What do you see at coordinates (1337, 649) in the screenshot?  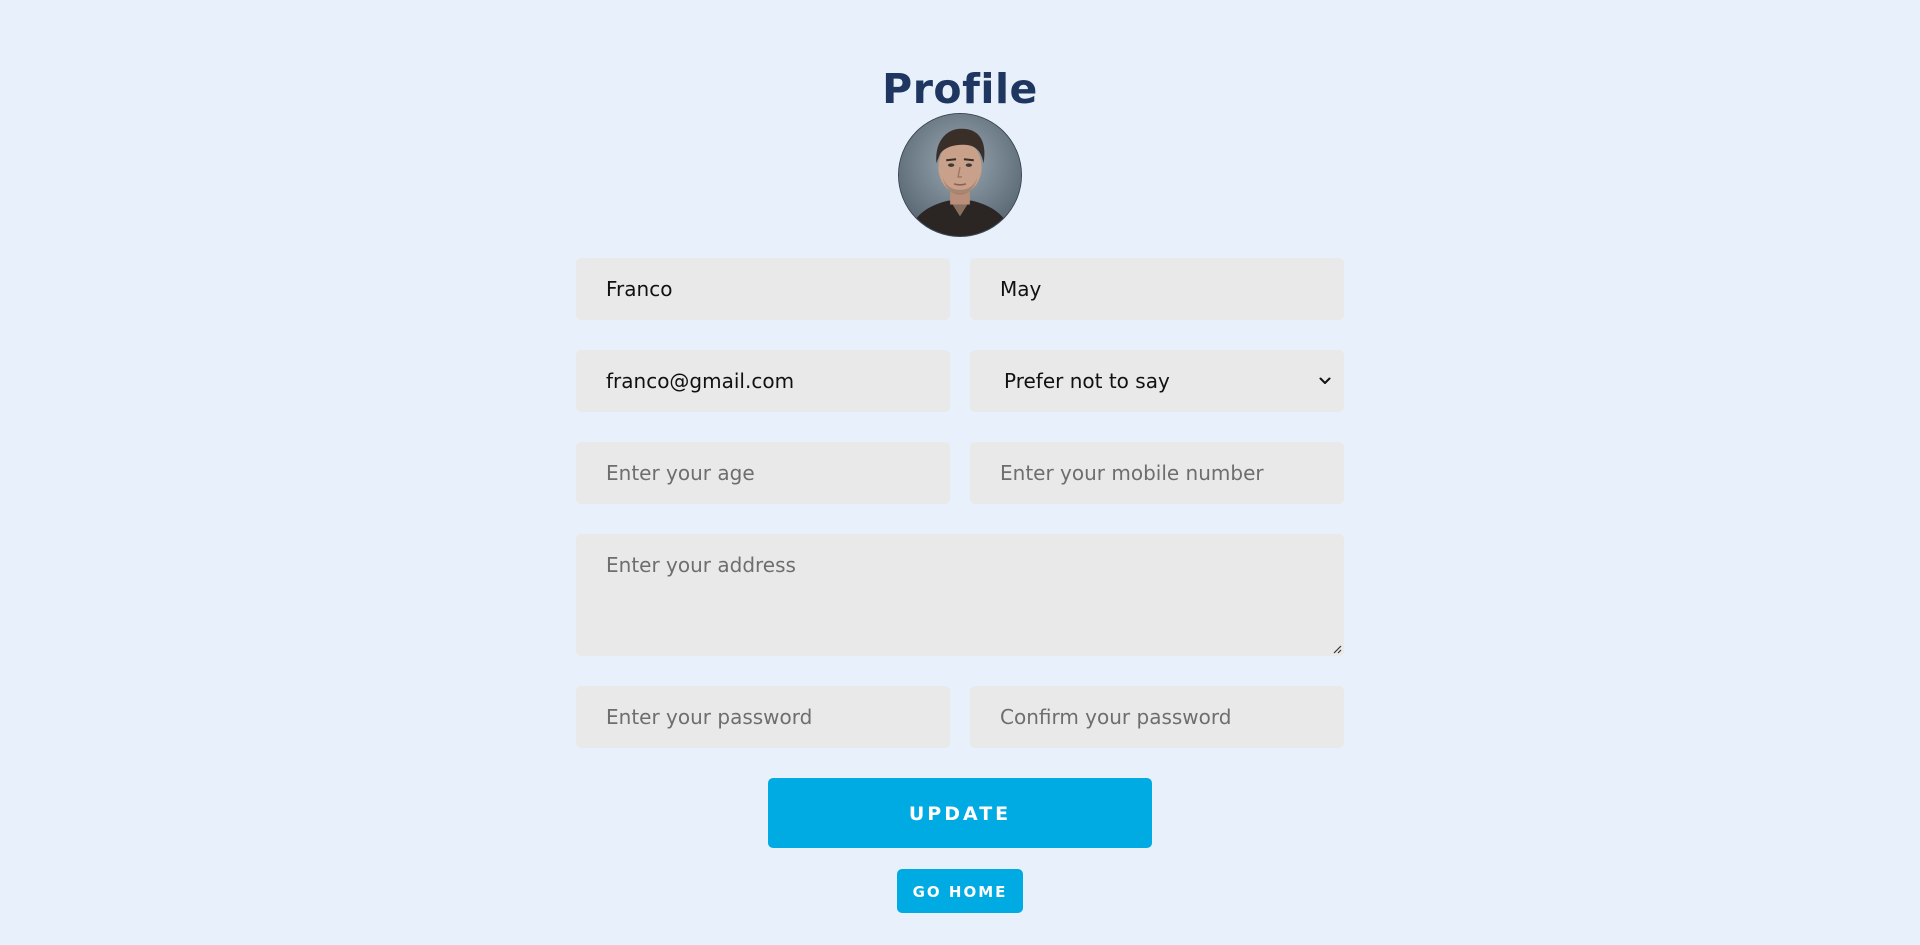 I see `resize-grip-icon` at bounding box center [1337, 649].